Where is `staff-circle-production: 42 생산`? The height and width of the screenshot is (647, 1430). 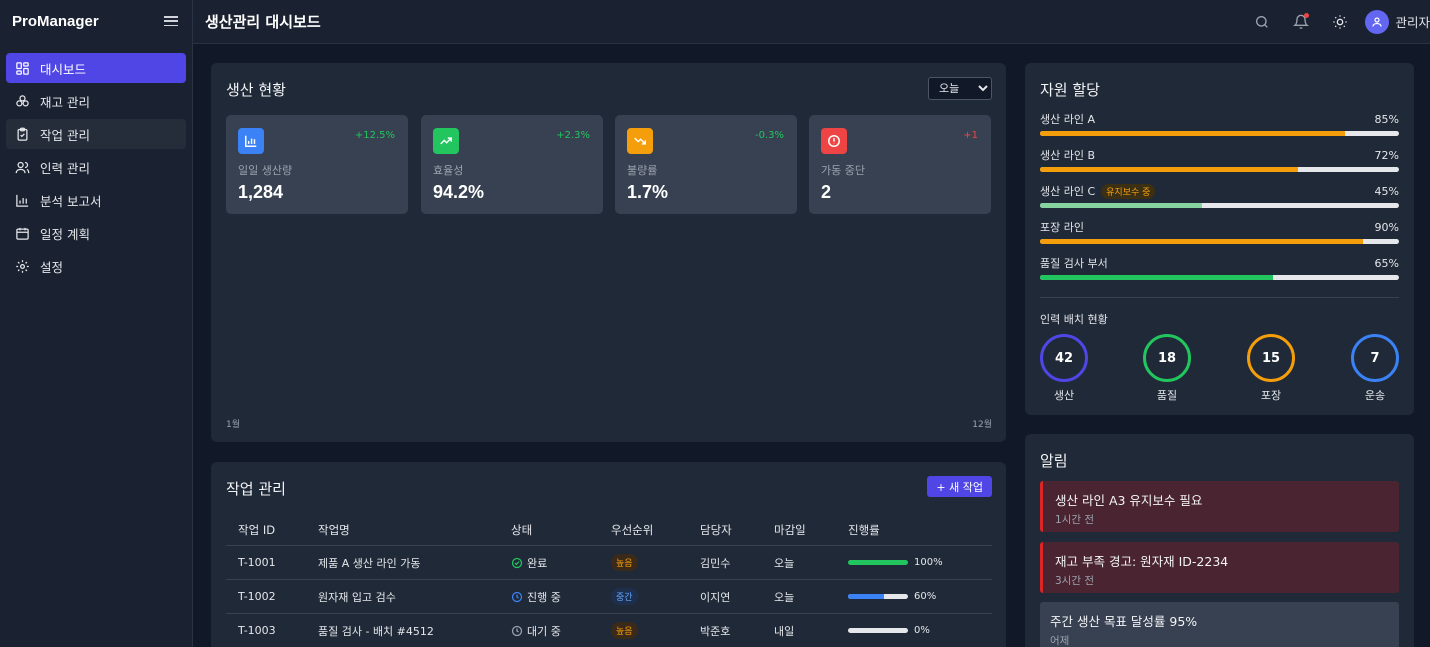 staff-circle-production: 42 생산 is located at coordinates (1064, 368).